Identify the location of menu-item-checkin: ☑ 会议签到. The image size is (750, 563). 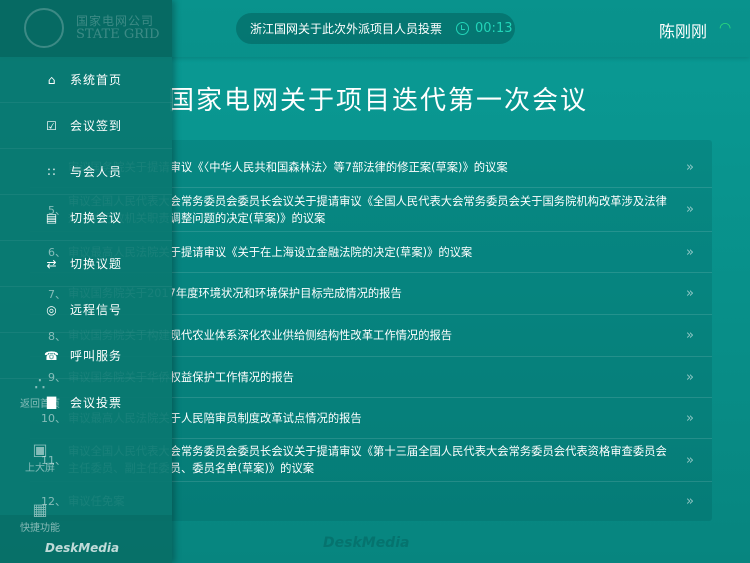
(86, 126).